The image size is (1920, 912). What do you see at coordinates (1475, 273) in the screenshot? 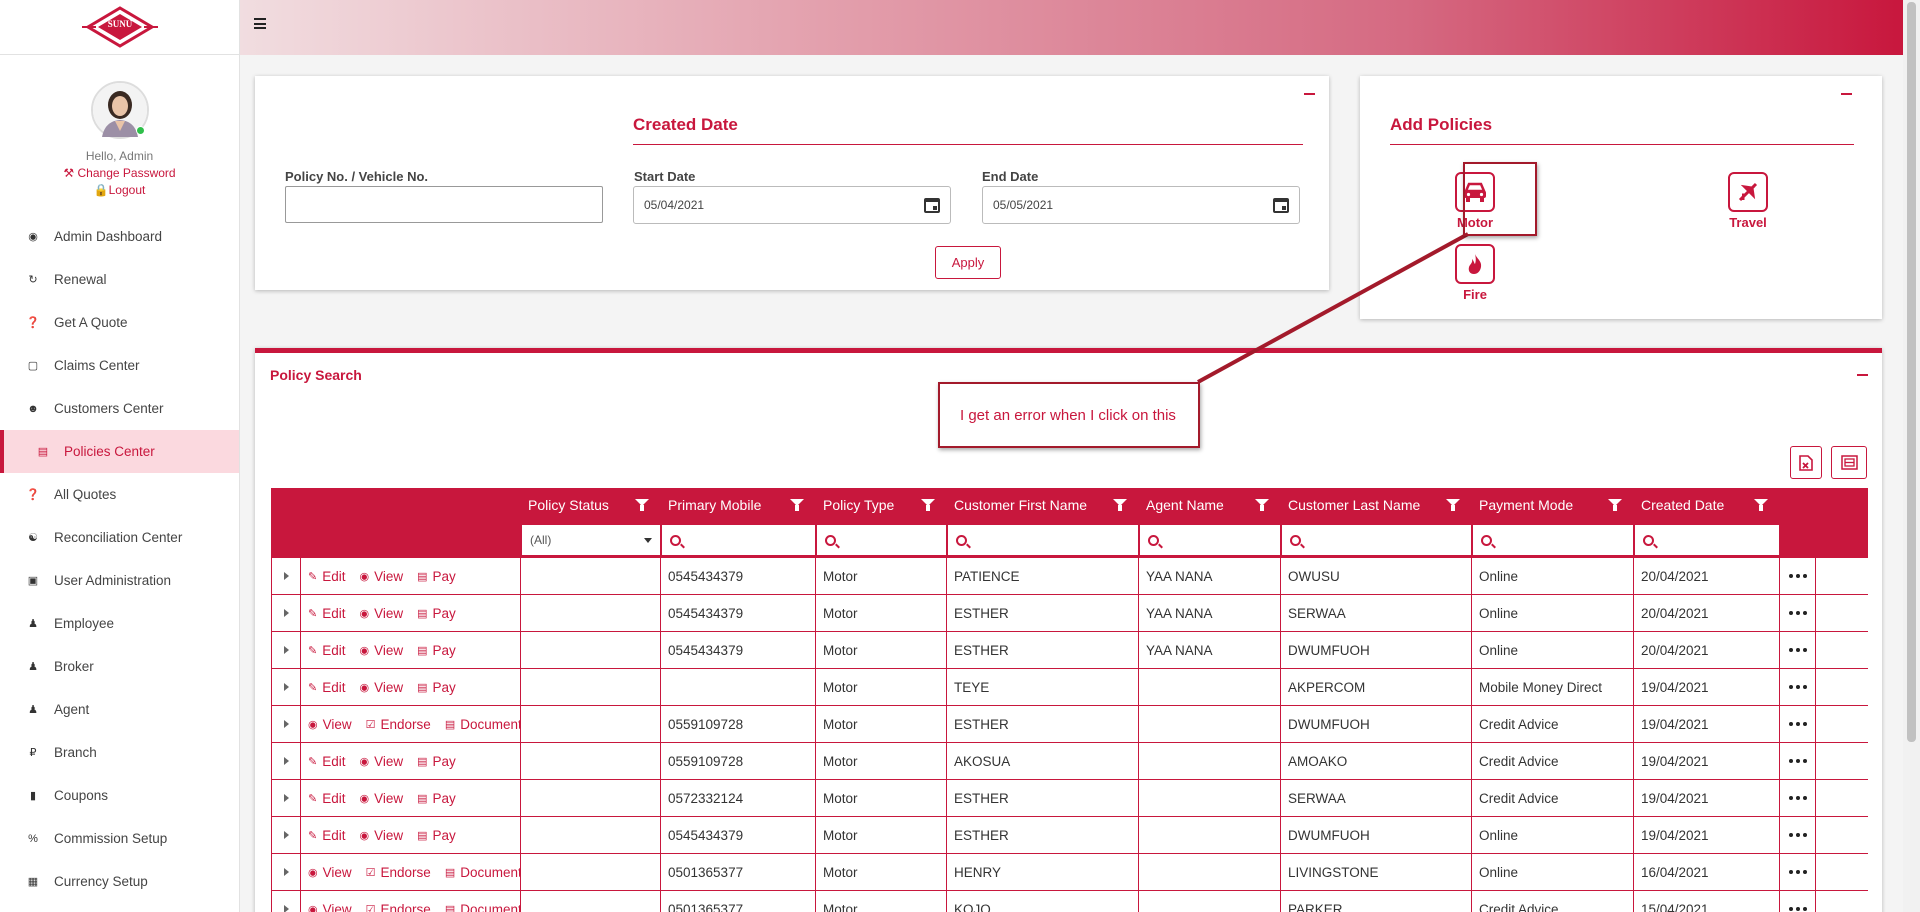
I see `fire-policy-button: Fire` at bounding box center [1475, 273].